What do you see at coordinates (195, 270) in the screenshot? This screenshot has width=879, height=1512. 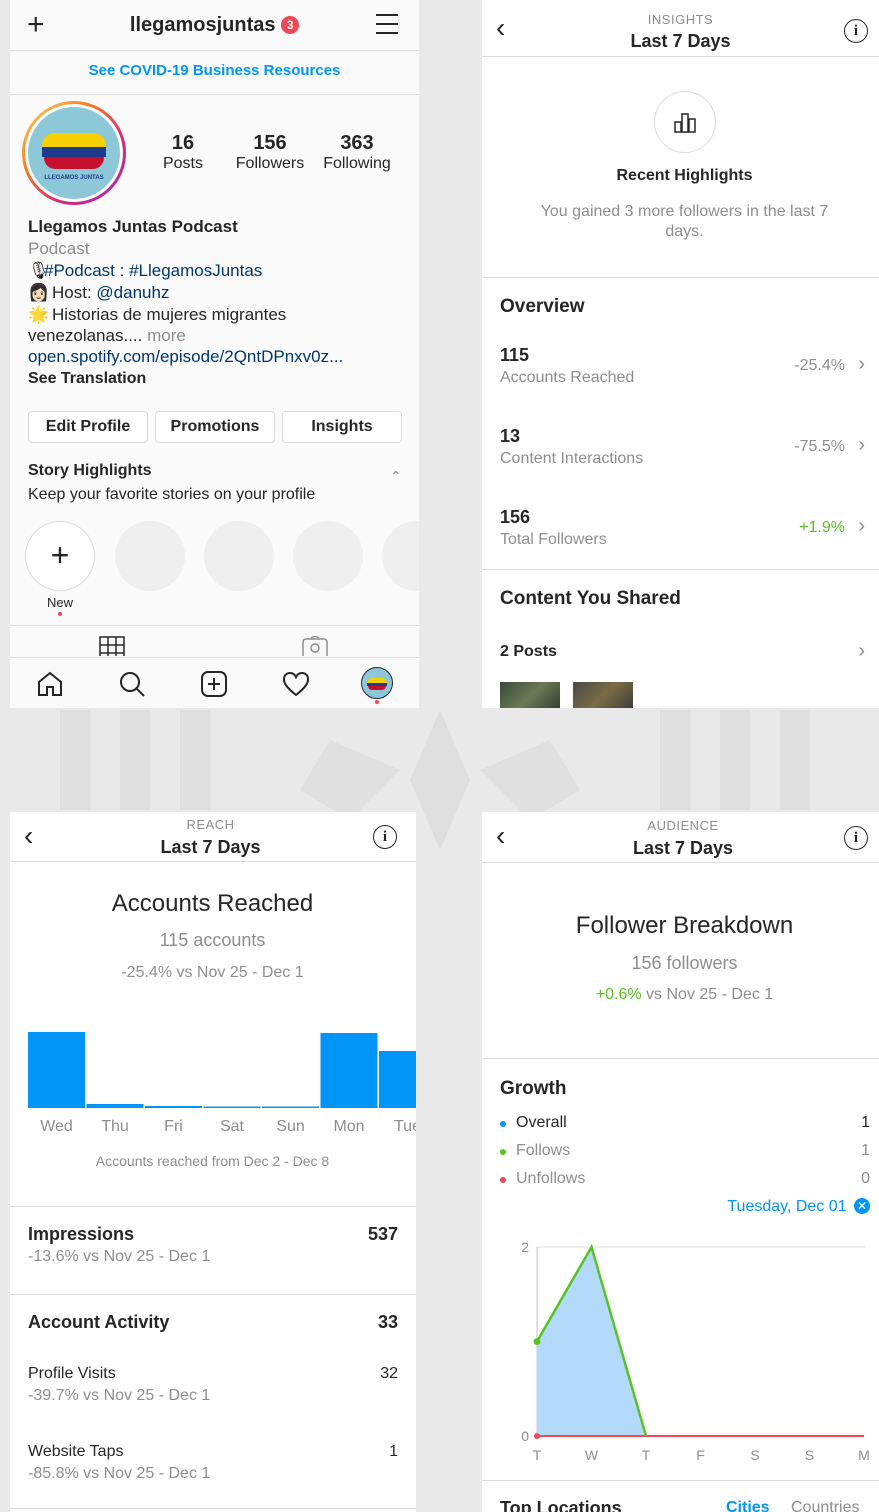 I see `llegamosjuntas-hashtag: #LlegamosJuntas` at bounding box center [195, 270].